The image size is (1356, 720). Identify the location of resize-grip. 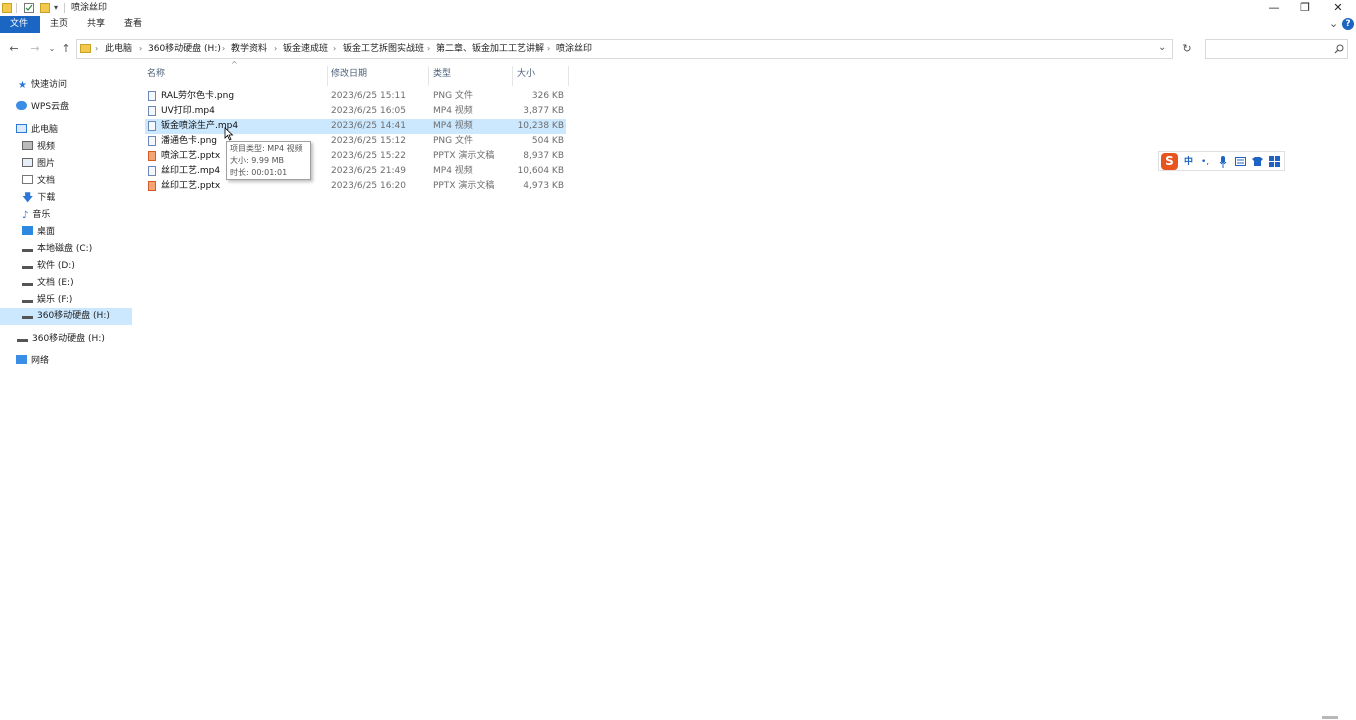
(1330, 717).